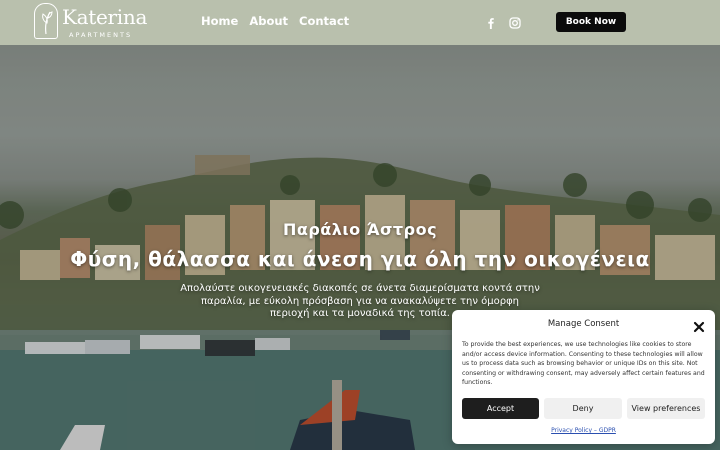  Describe the element at coordinates (503, 22) in the screenshot. I see `social-links` at that location.